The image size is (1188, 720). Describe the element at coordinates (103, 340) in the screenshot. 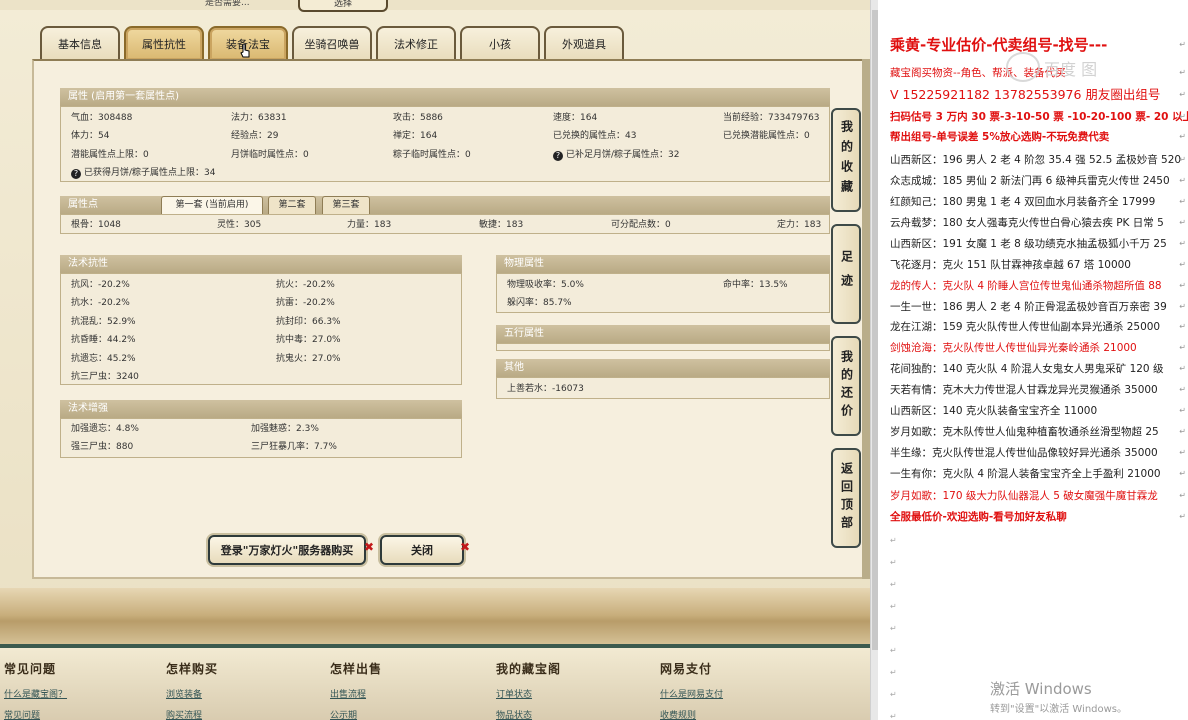

I see `resist-sleep: 抗昏睡：44.2%` at that location.